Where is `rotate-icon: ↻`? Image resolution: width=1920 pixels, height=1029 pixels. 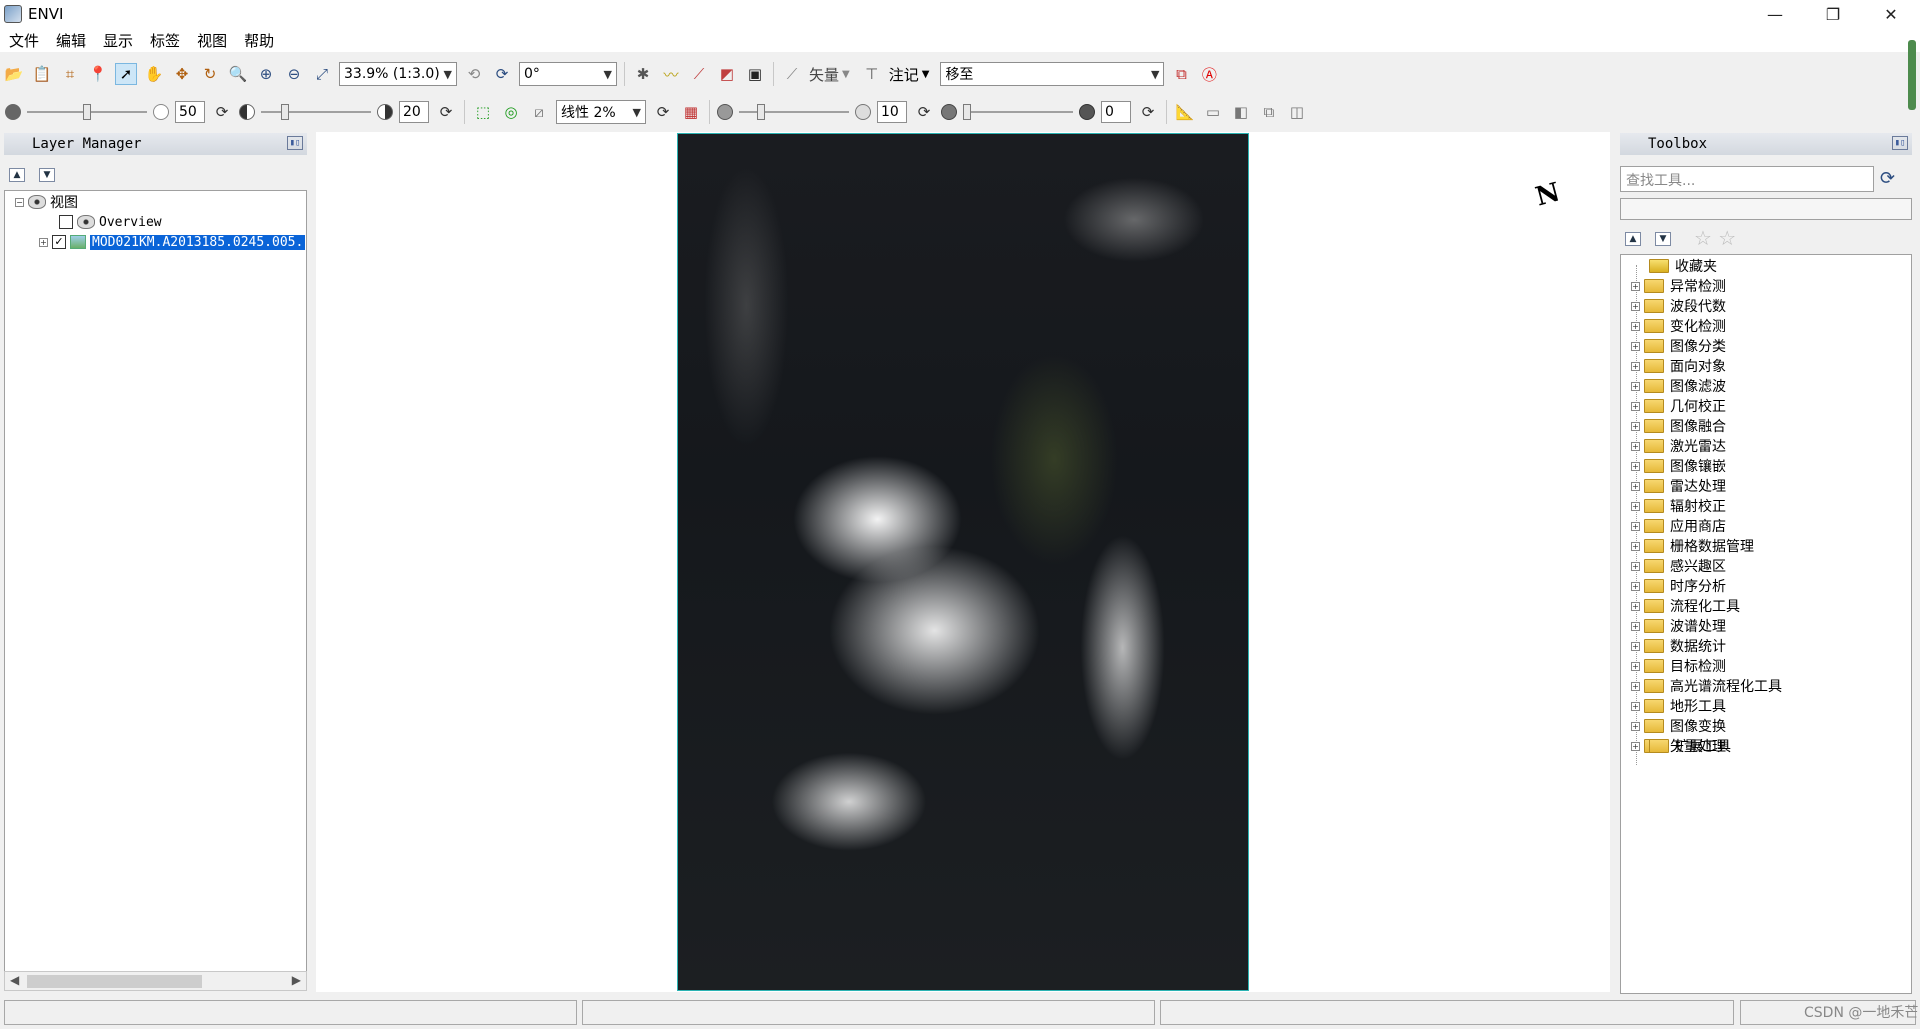
rotate-icon: ↻ is located at coordinates (210, 74).